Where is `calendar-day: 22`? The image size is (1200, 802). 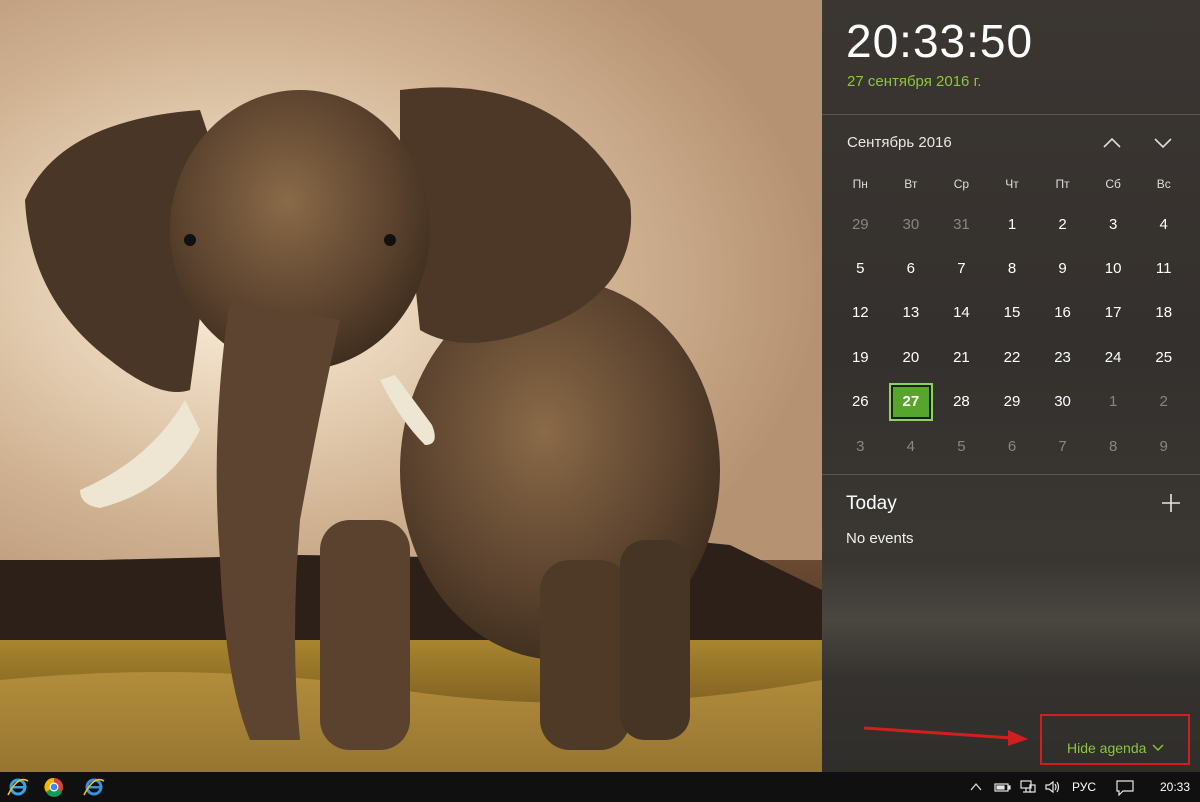 calendar-day: 22 is located at coordinates (1012, 357).